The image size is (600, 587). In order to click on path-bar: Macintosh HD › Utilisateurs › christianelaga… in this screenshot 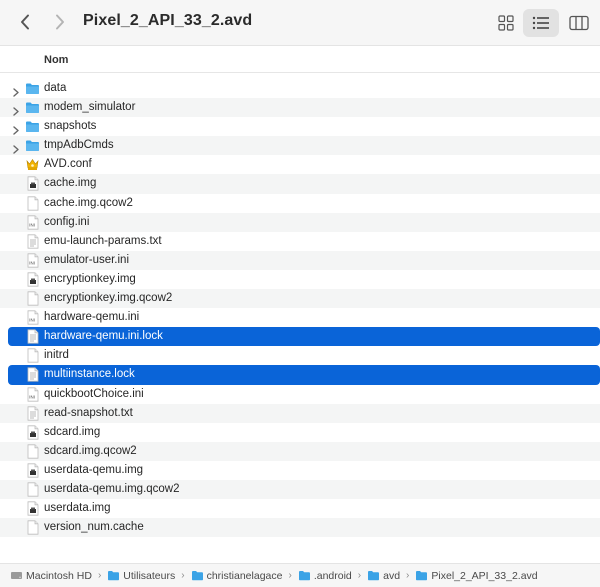, I will do `click(300, 575)`.